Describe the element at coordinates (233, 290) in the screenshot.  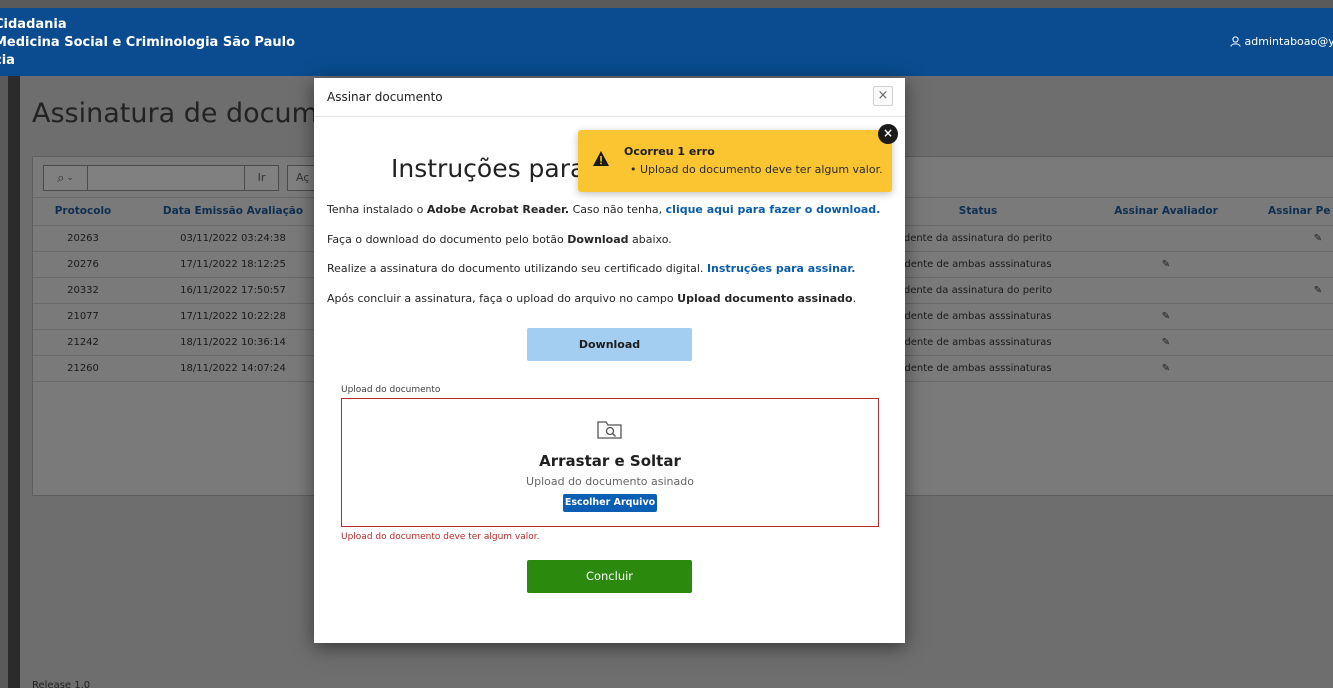
I see `cell-data: 16/11/2022 17:50:57` at that location.